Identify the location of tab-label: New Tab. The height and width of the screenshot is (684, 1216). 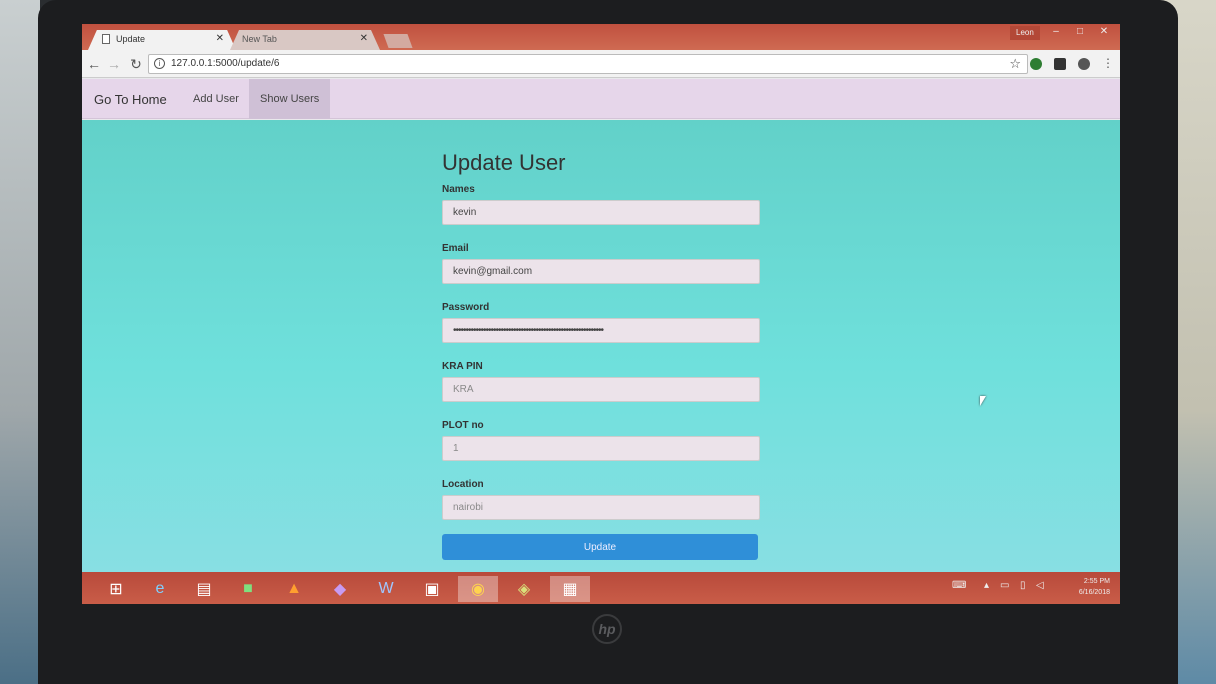
(259, 39).